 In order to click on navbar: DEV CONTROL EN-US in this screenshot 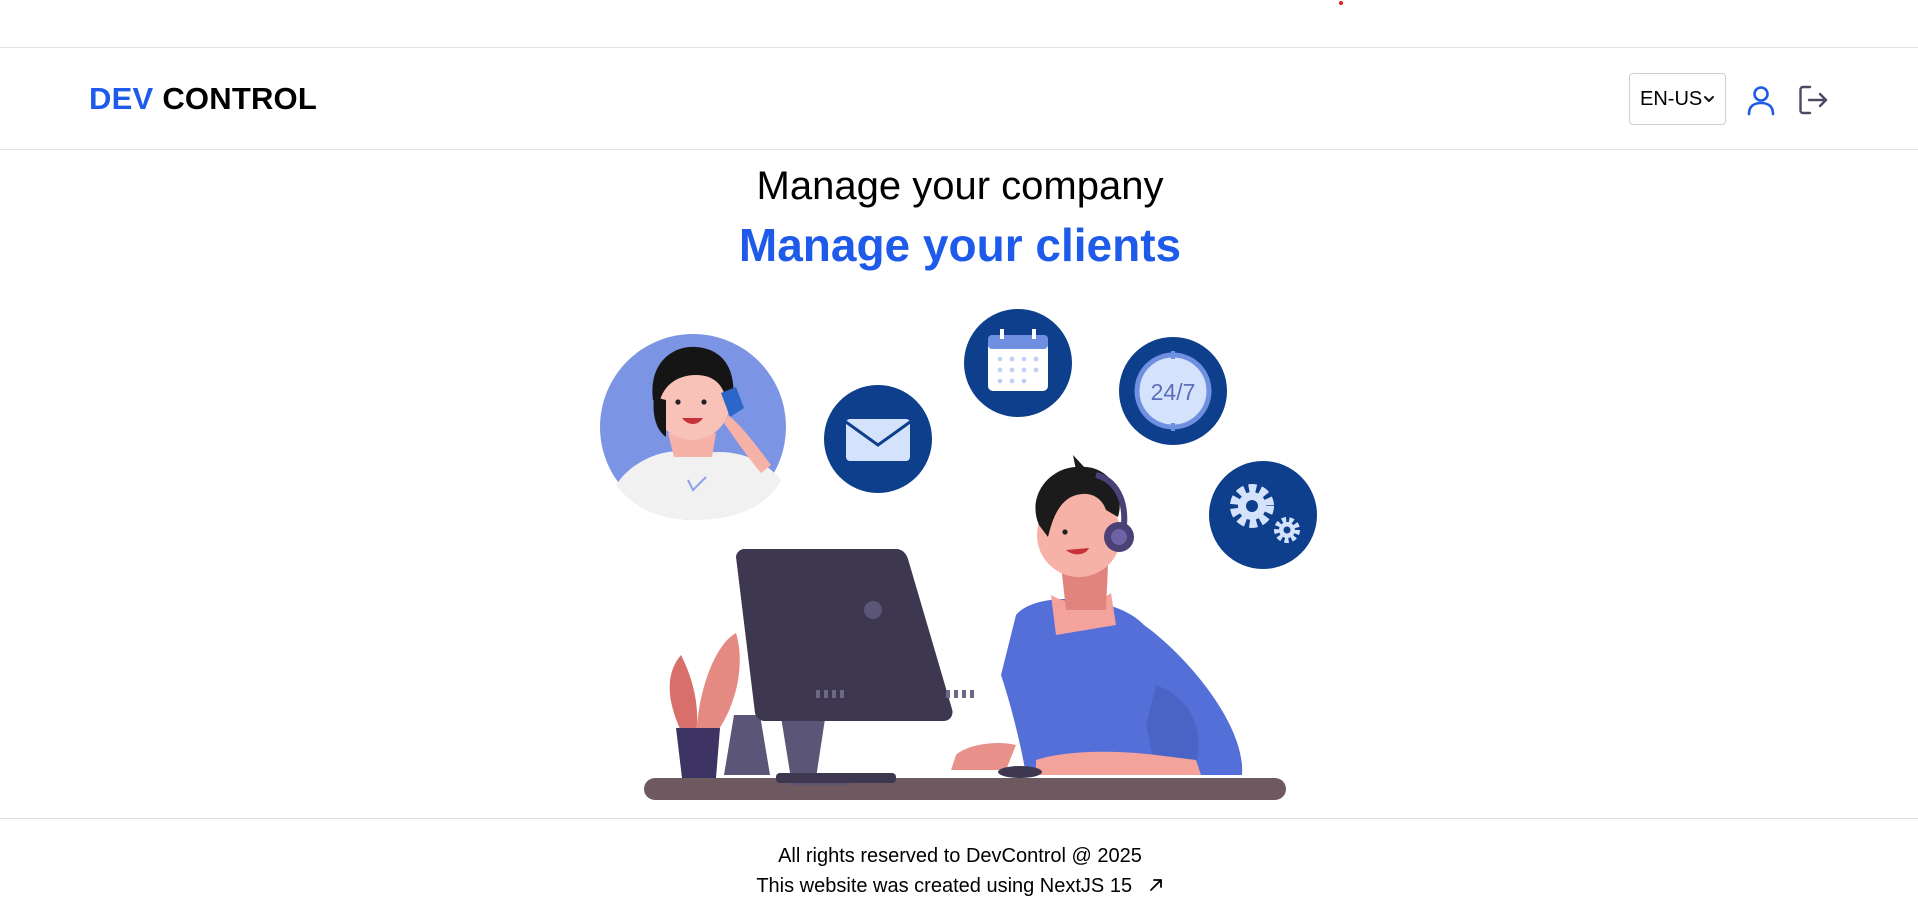, I will do `click(959, 99)`.